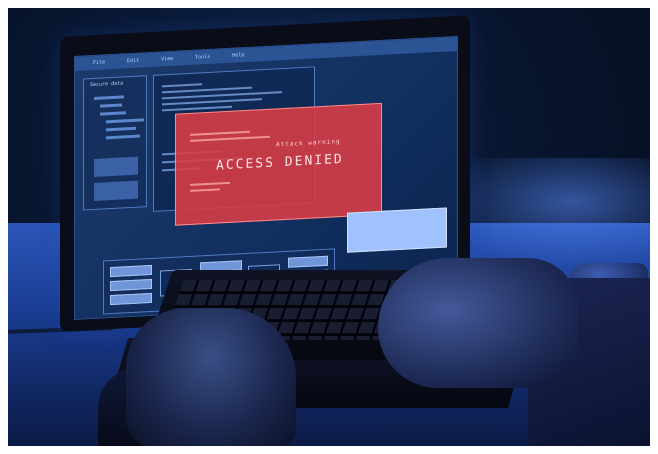  Describe the element at coordinates (478, 323) in the screenshot. I see `right-hand` at that location.